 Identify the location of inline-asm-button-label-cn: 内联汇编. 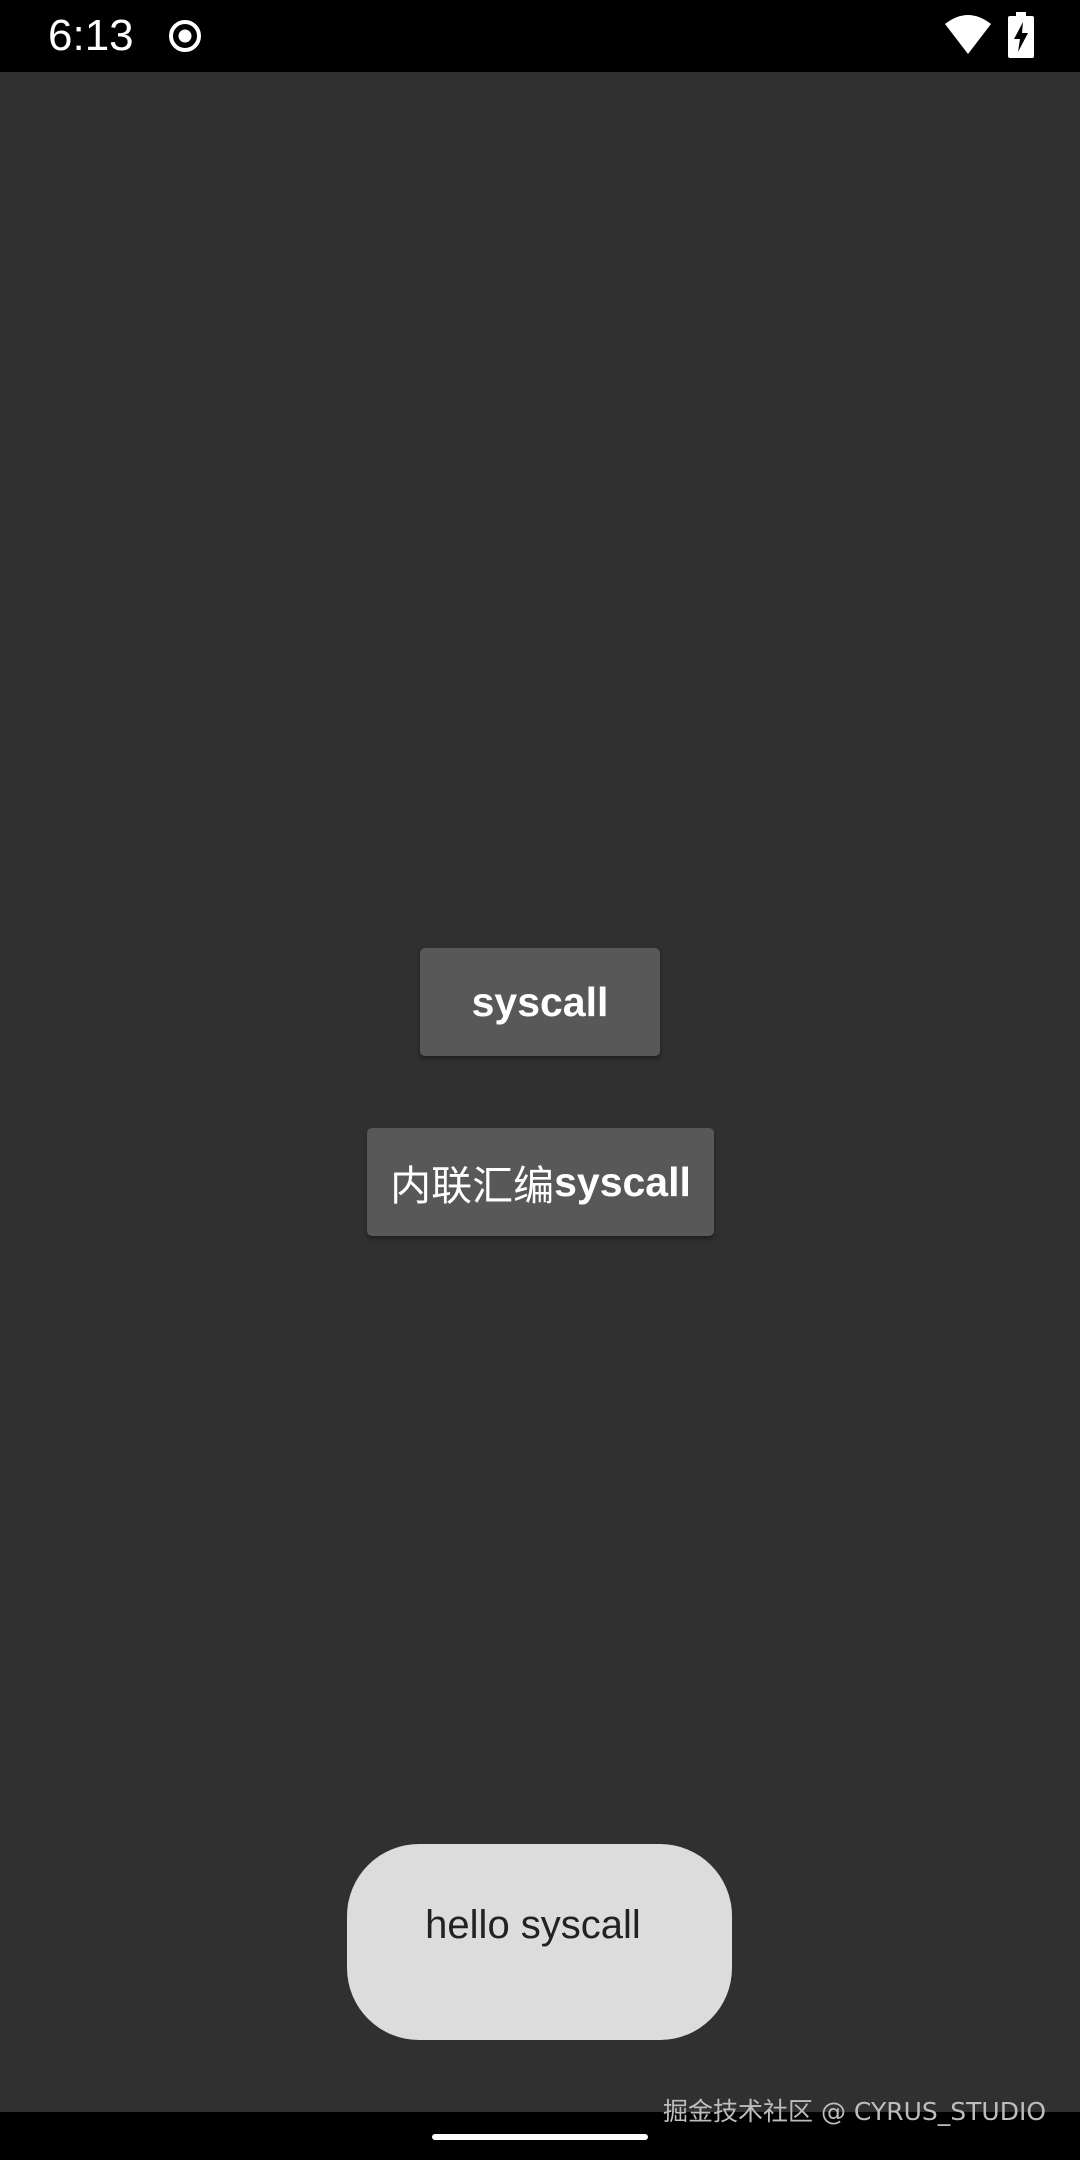
(472, 1186).